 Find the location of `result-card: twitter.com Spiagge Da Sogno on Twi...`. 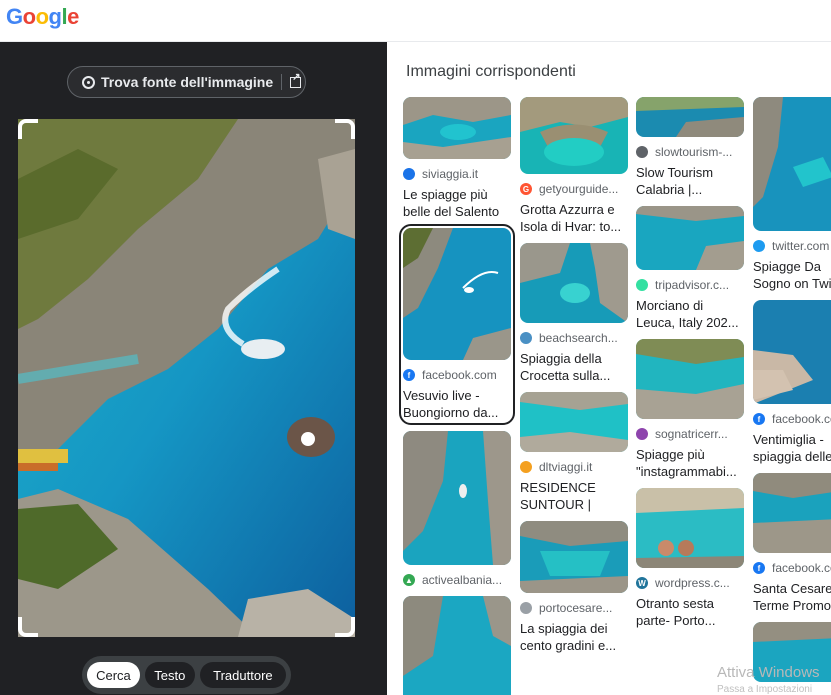

result-card: twitter.com Spiagge Da Sogno on Twi... is located at coordinates (792, 194).